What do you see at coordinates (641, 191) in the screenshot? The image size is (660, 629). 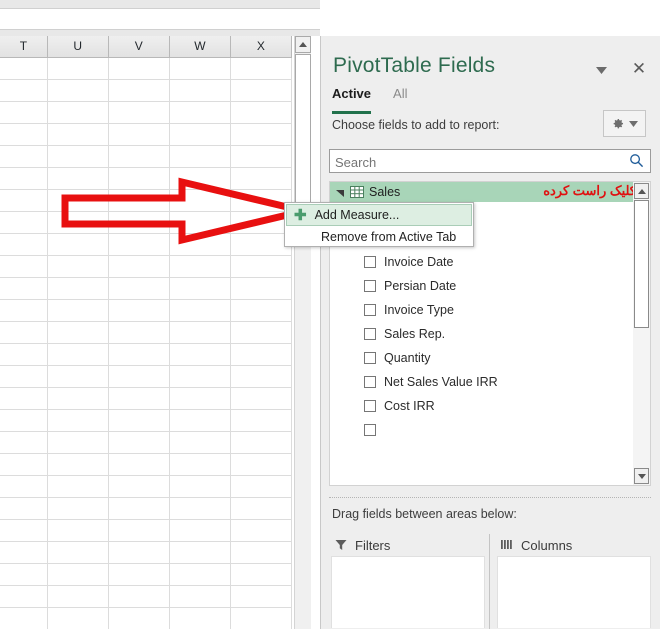 I see `scroll-up-arrow-icon` at bounding box center [641, 191].